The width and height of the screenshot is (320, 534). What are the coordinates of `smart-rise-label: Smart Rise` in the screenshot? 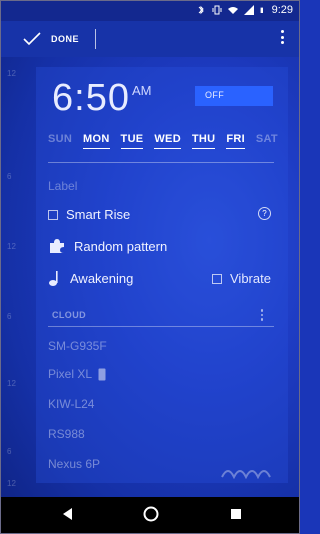 It's located at (98, 214).